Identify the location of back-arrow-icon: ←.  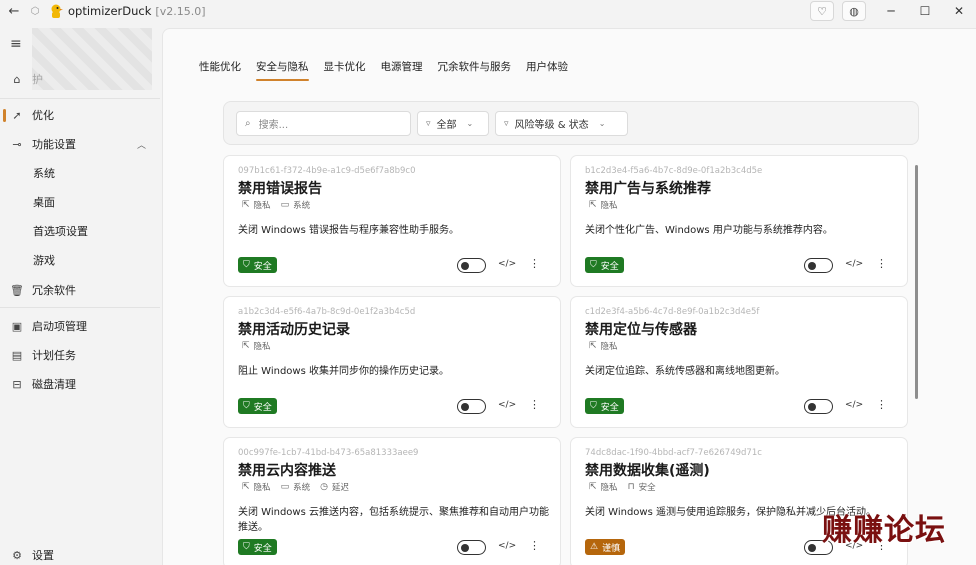
(14, 11).